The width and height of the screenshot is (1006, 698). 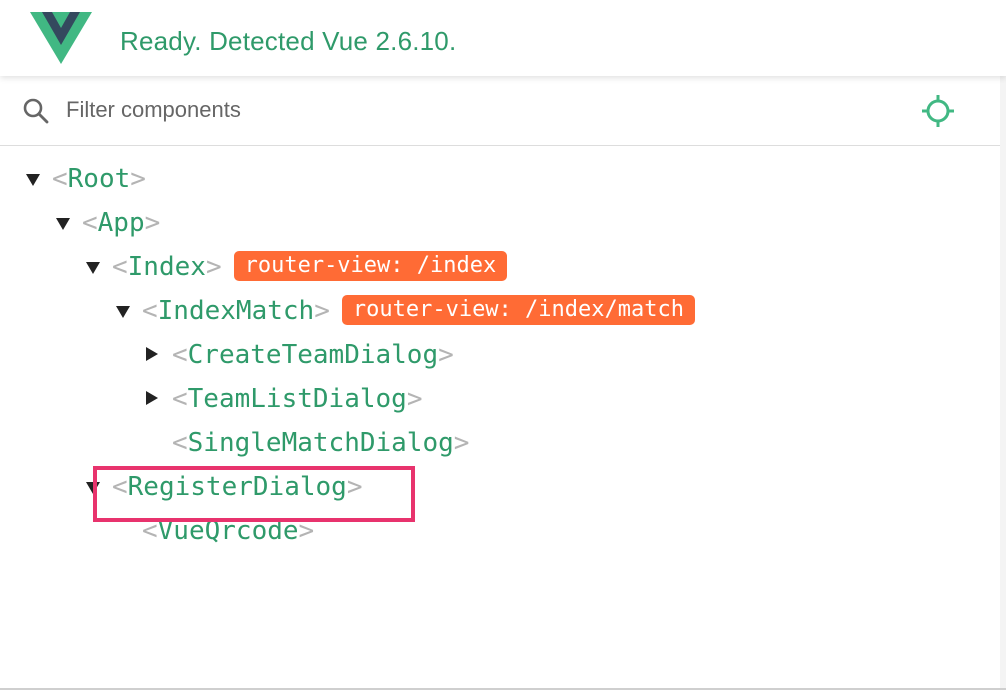 I want to click on node-label: <Root>, so click(x=99, y=179).